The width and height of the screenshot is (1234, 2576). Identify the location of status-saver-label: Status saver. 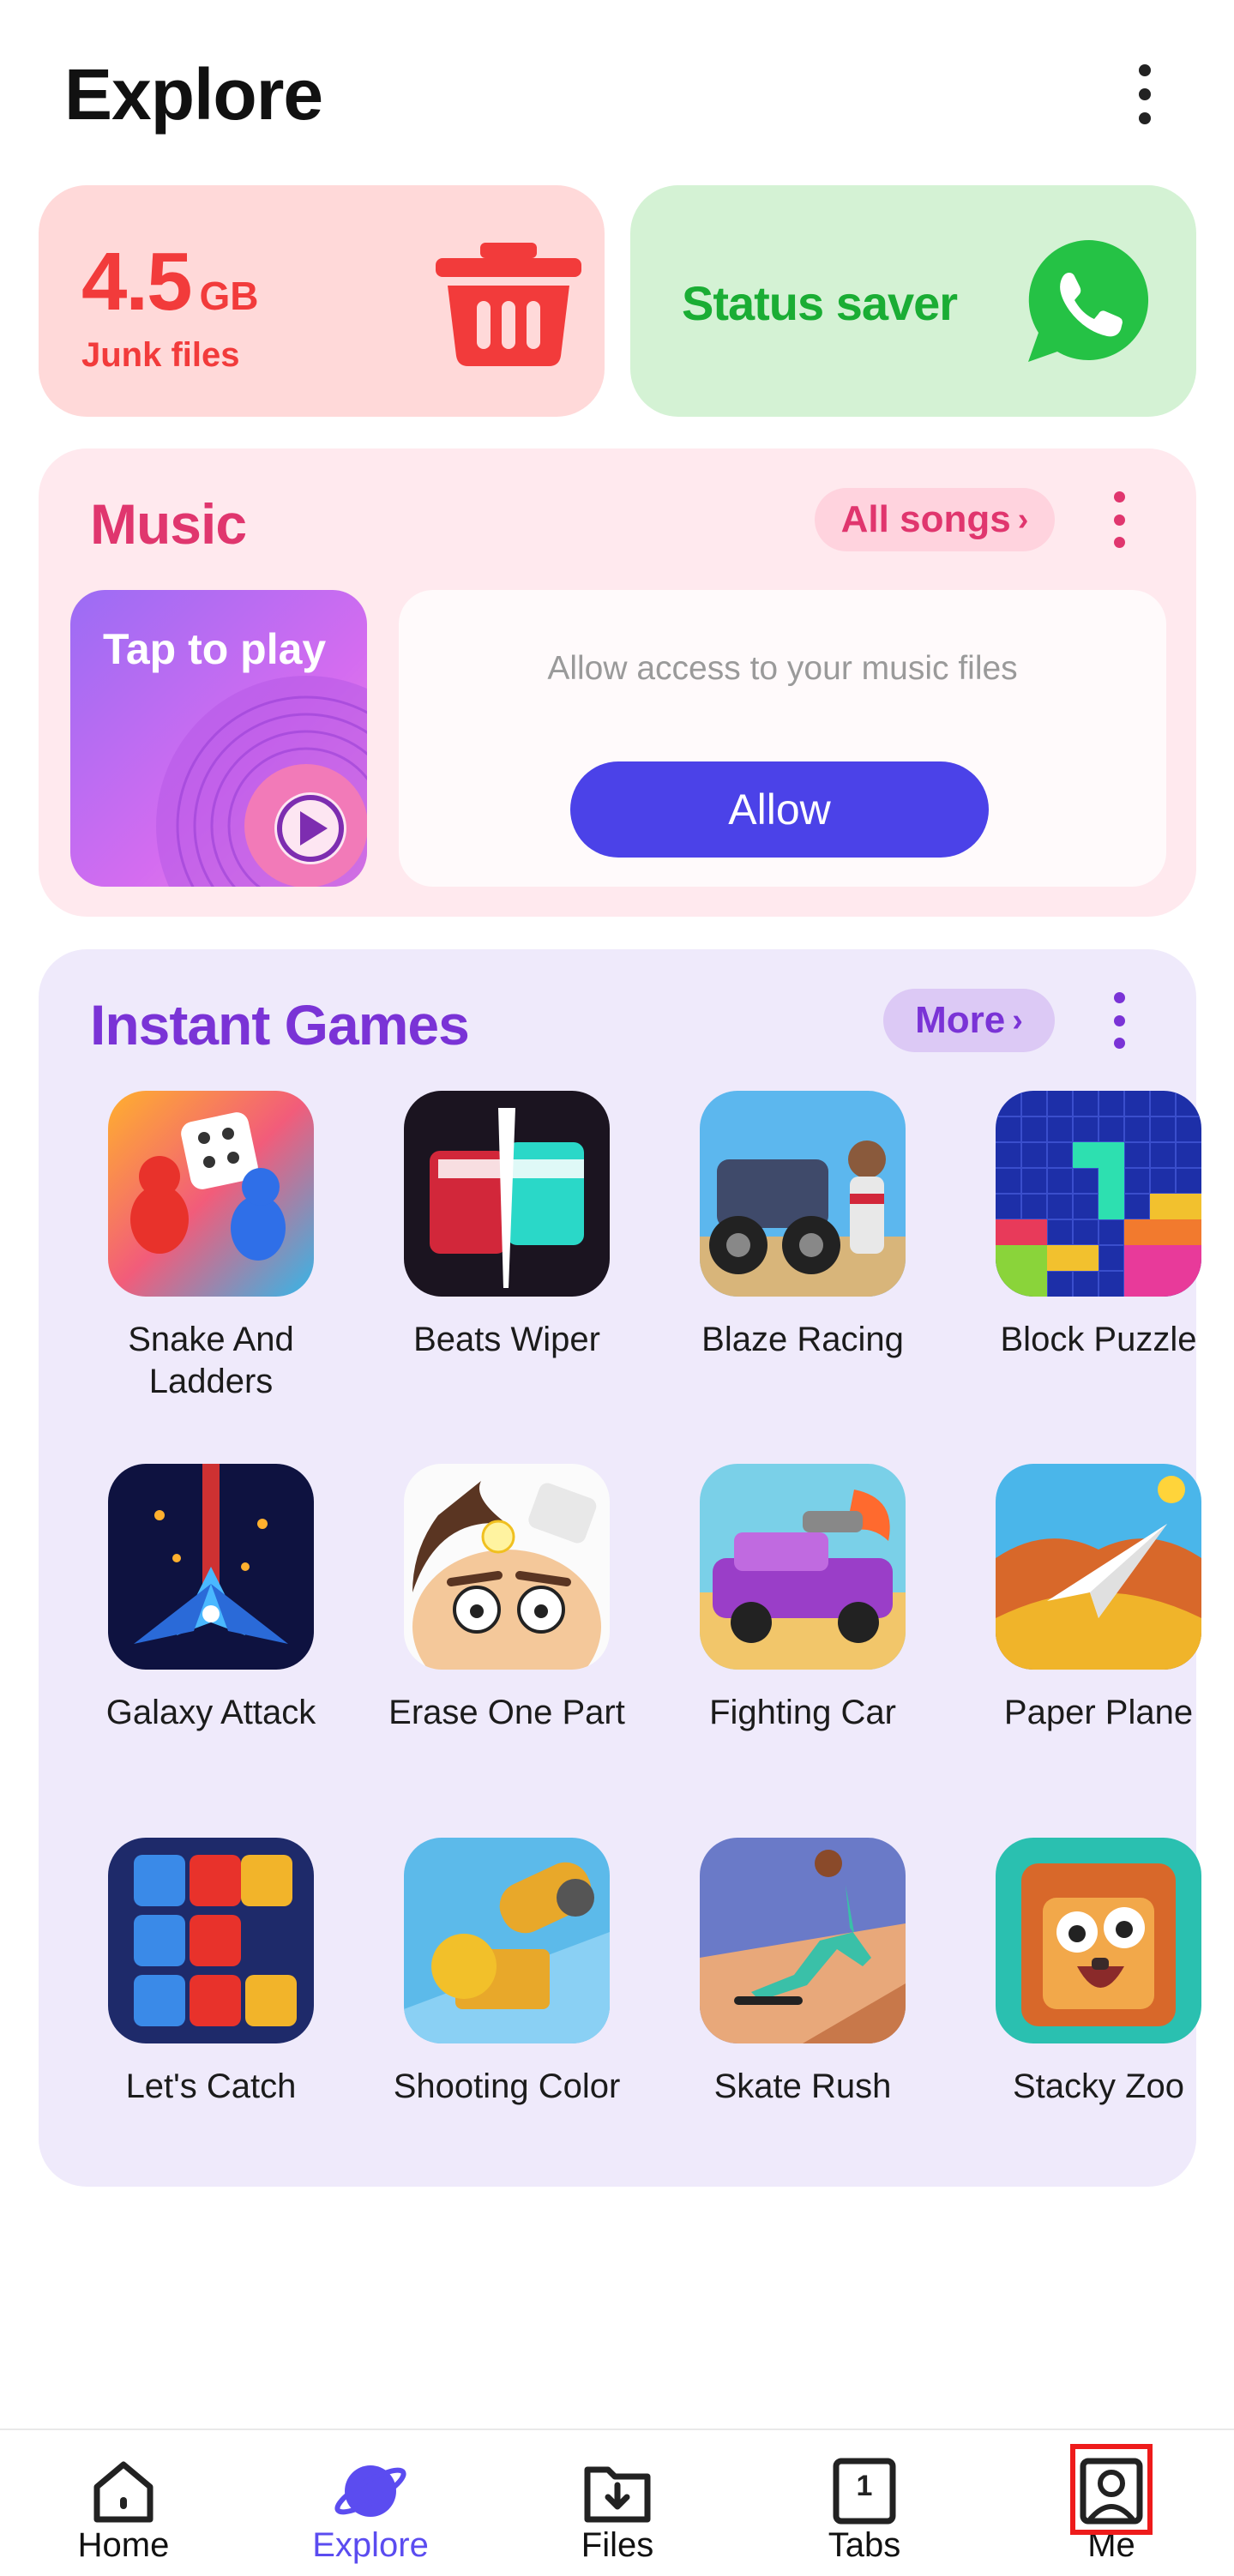
(820, 303).